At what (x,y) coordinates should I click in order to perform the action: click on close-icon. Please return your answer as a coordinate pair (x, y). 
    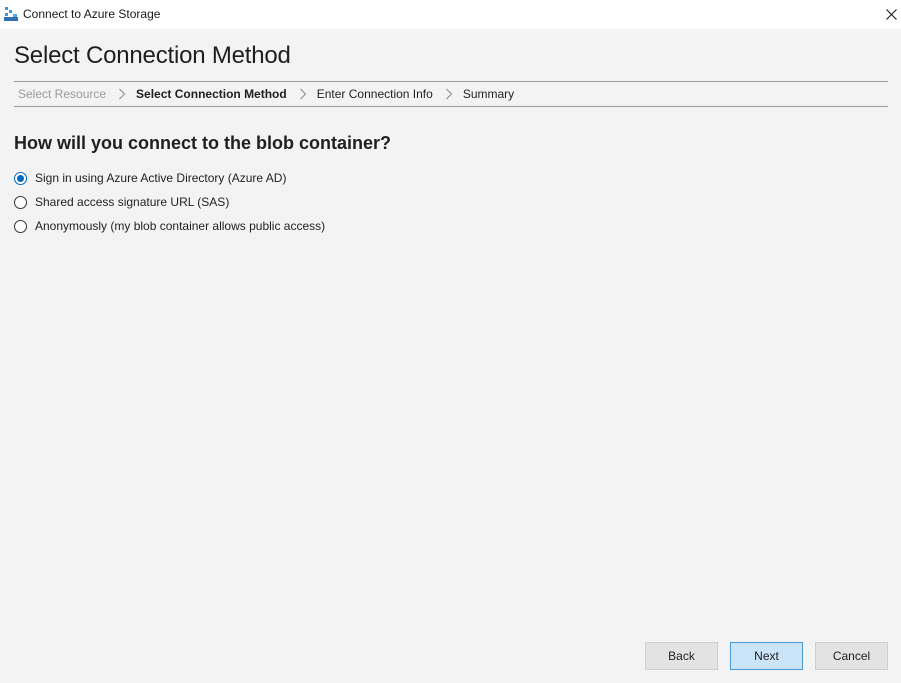
    Looking at the image, I should click on (891, 14).